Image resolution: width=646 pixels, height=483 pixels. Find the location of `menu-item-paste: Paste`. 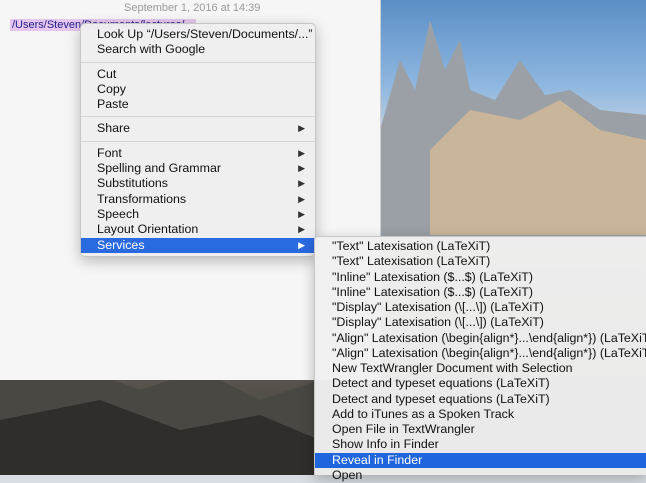

menu-item-paste: Paste is located at coordinates (198, 104).